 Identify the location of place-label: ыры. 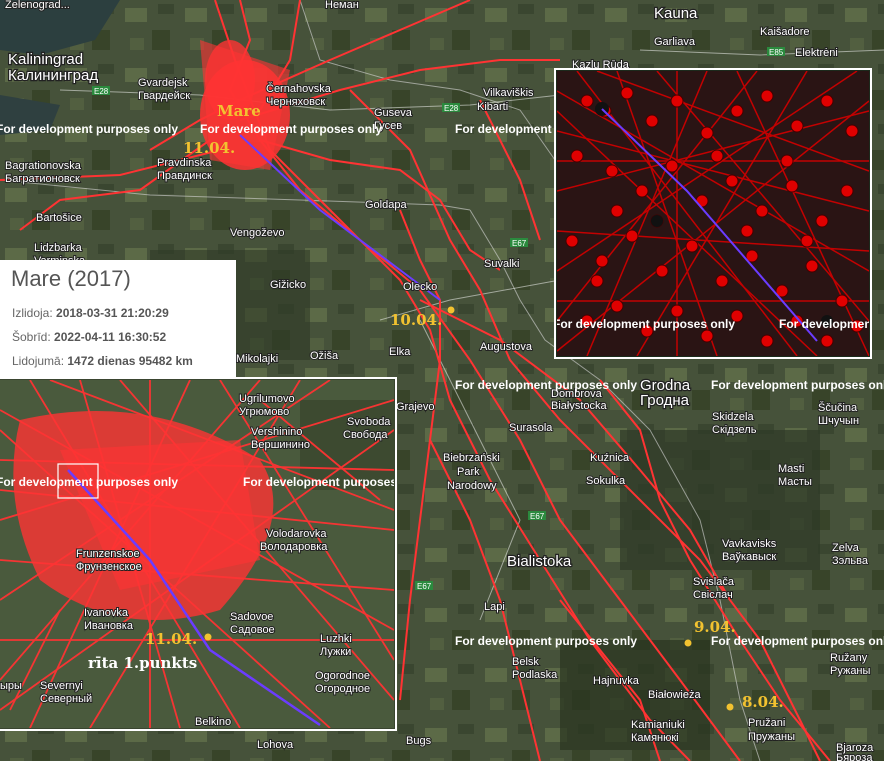
(11, 686).